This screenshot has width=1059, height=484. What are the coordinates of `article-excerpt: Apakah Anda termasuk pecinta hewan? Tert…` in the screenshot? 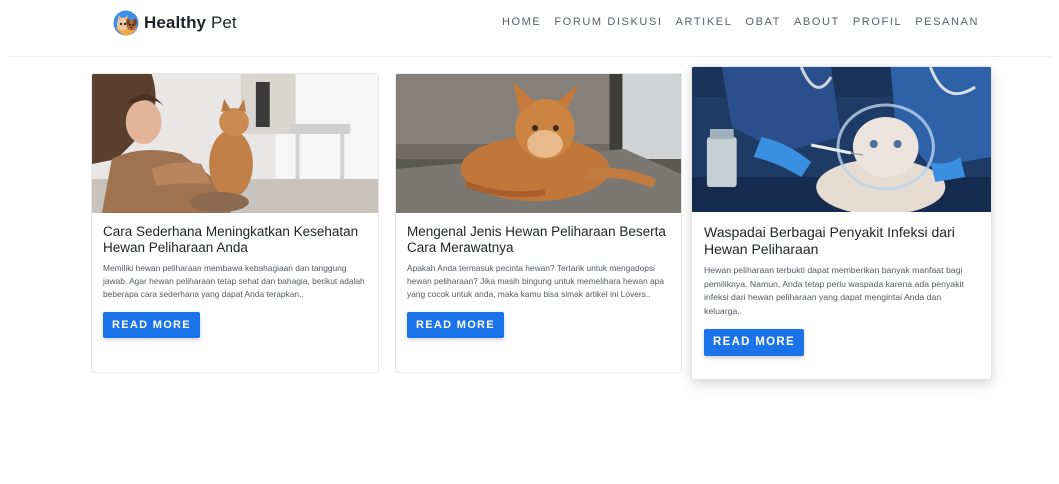 It's located at (535, 281).